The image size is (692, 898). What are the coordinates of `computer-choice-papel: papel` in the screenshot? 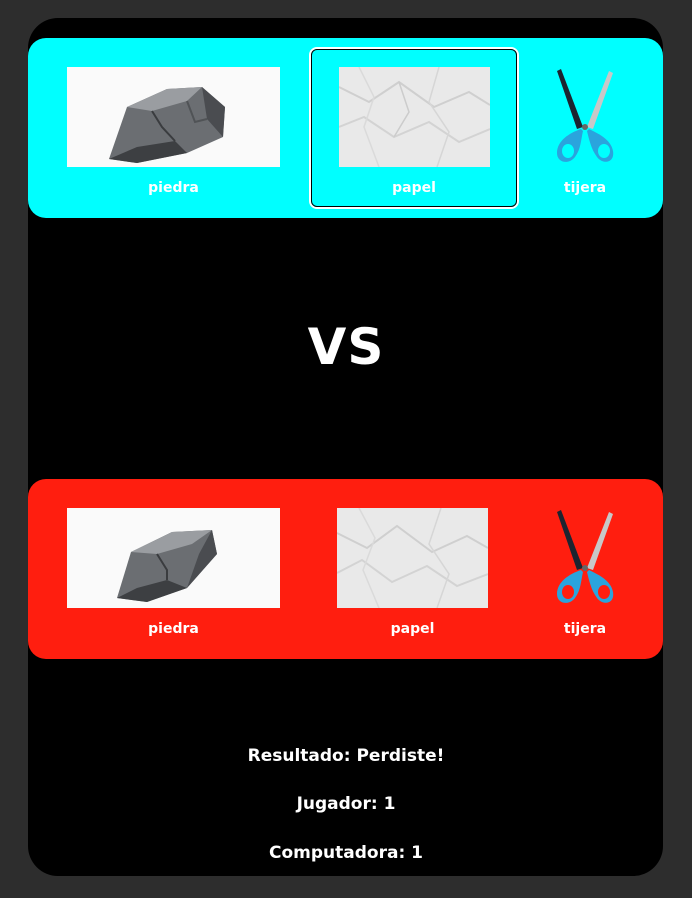 It's located at (412, 569).